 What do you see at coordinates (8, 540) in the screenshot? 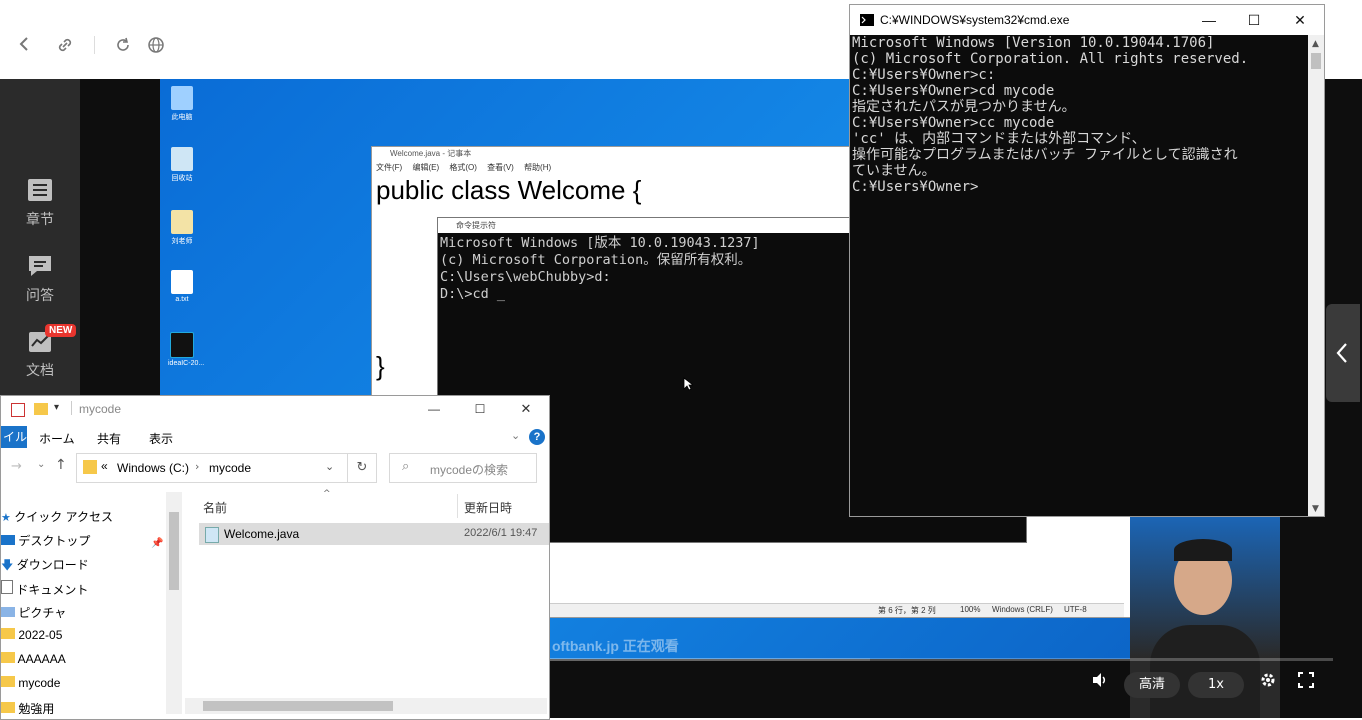
I see `desktop-icon` at bounding box center [8, 540].